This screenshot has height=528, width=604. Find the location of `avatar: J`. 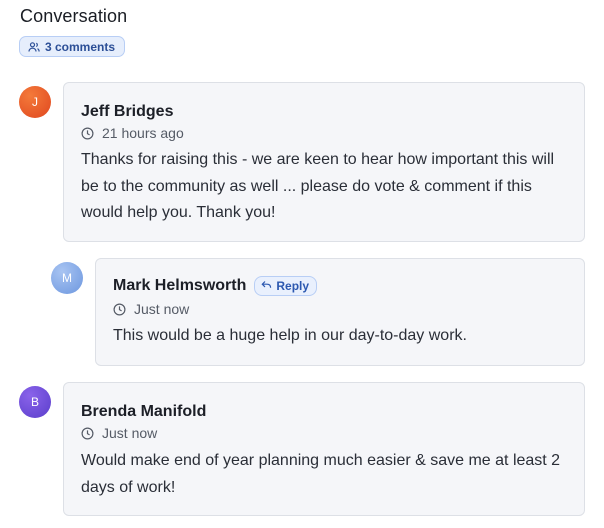

avatar: J is located at coordinates (35, 102).